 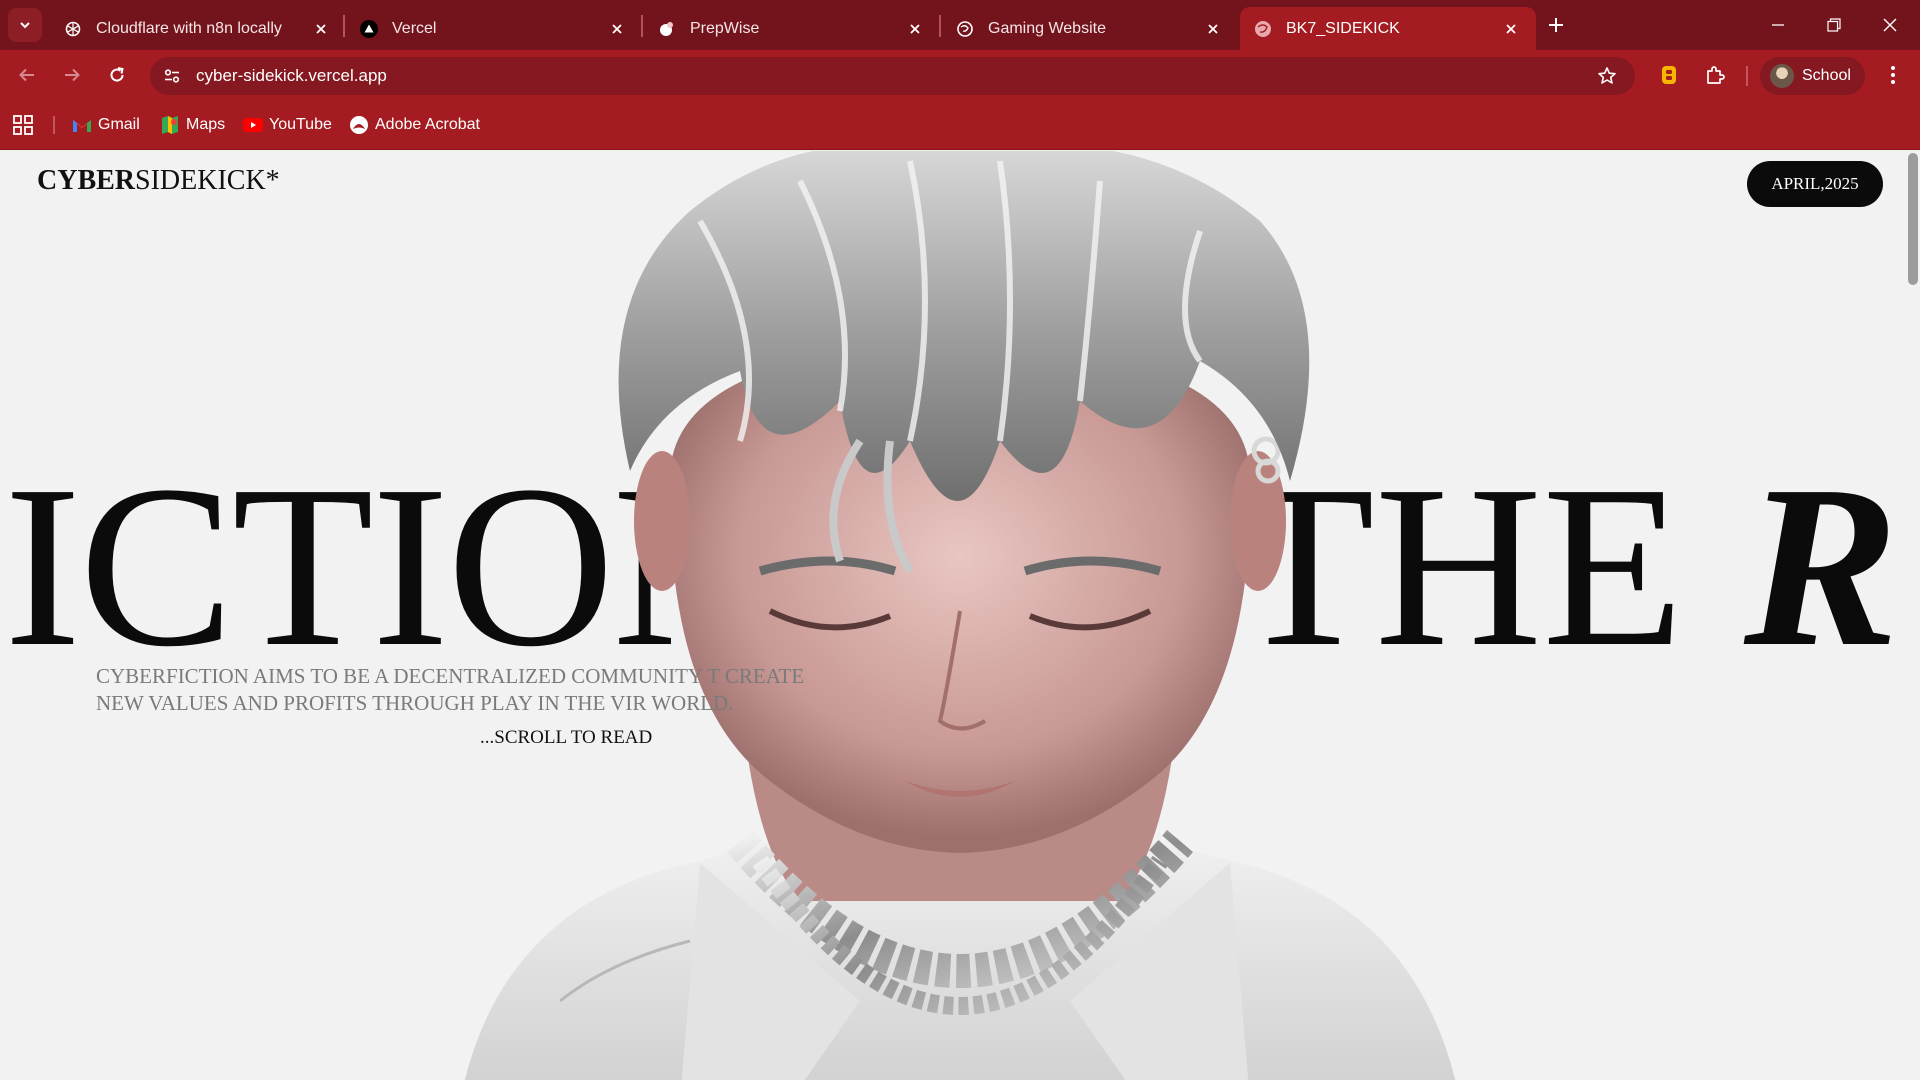 I want to click on reload-icon, so click(x=117, y=74).